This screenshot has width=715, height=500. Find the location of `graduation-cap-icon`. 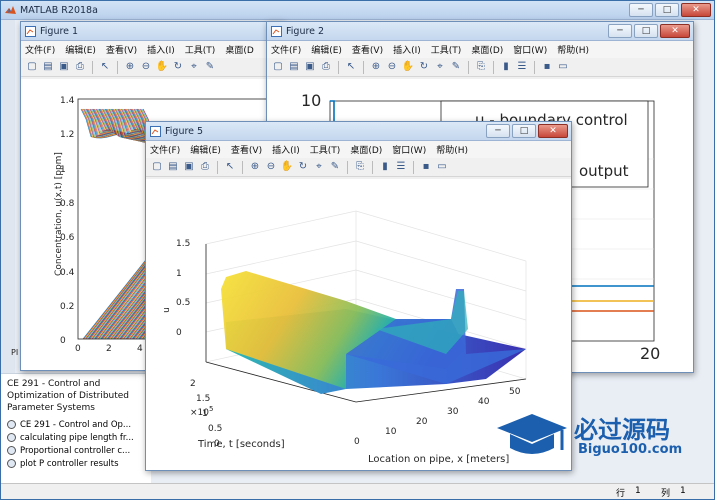

graduation-cap-icon is located at coordinates (532, 434).